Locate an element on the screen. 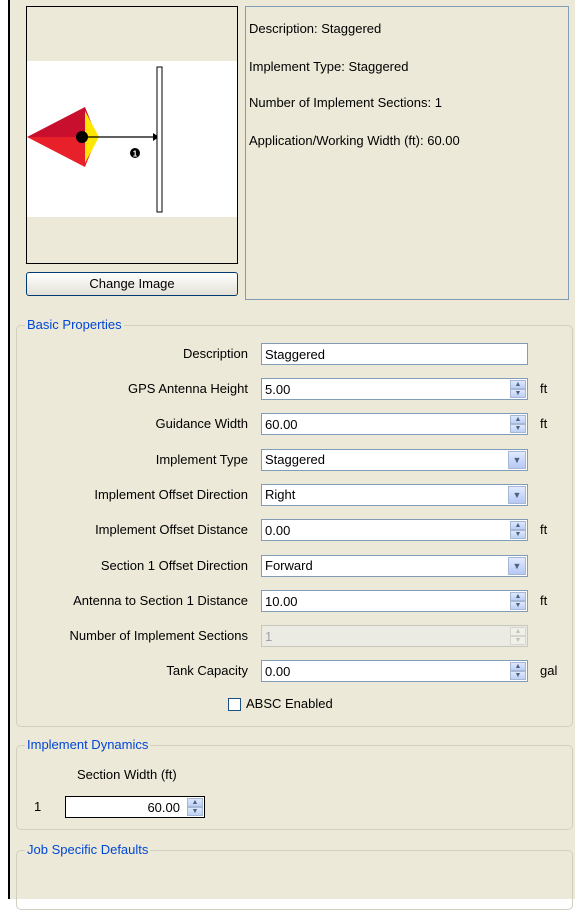 This screenshot has width=575, height=910. antenna-to-section1-spin: ▲ ▼ is located at coordinates (518, 601).